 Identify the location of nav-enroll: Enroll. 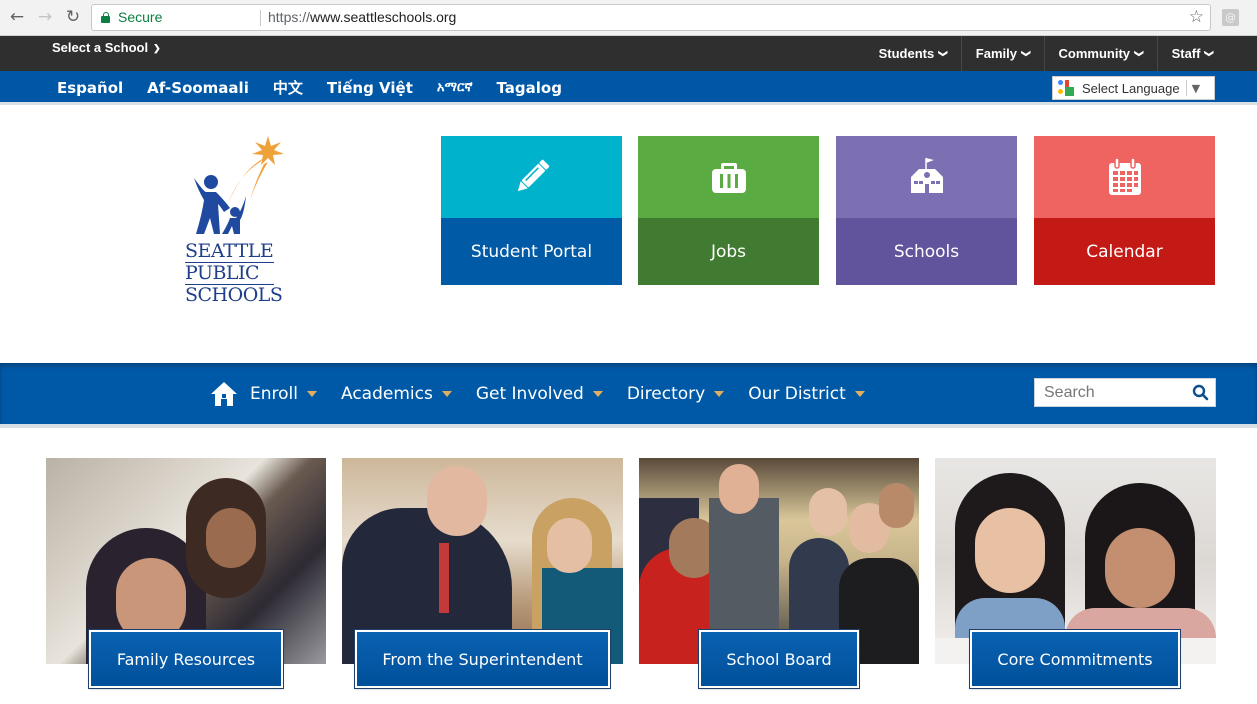
(283, 394).